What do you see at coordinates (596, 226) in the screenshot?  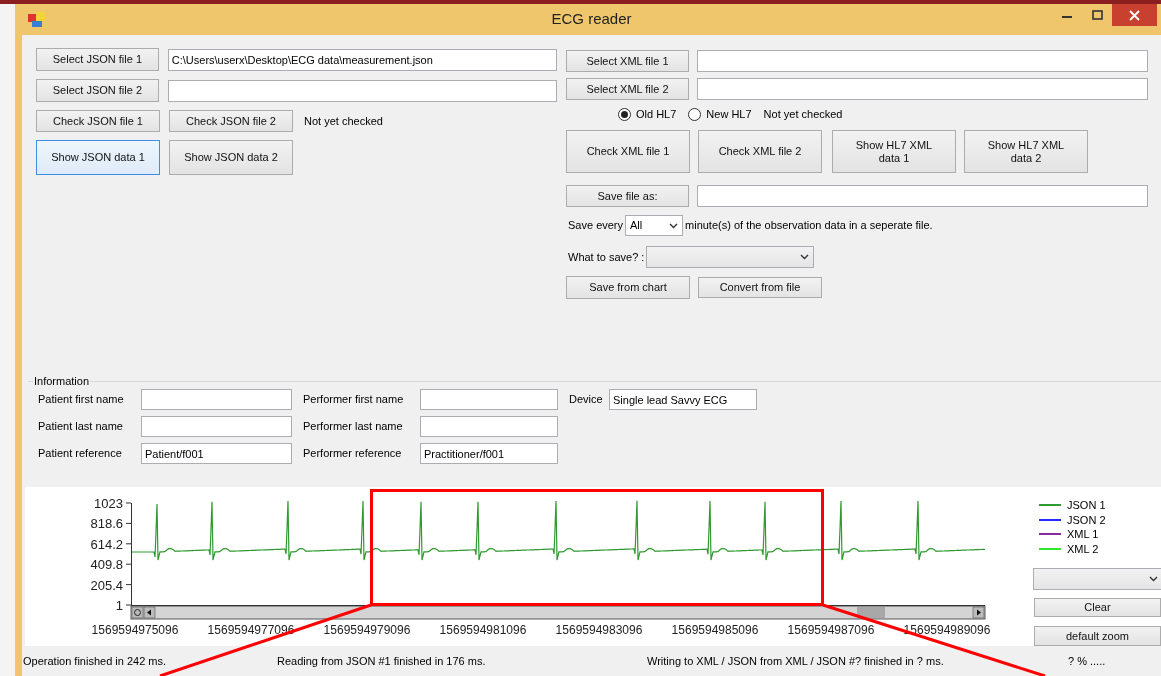 I see `field-label: Save every` at bounding box center [596, 226].